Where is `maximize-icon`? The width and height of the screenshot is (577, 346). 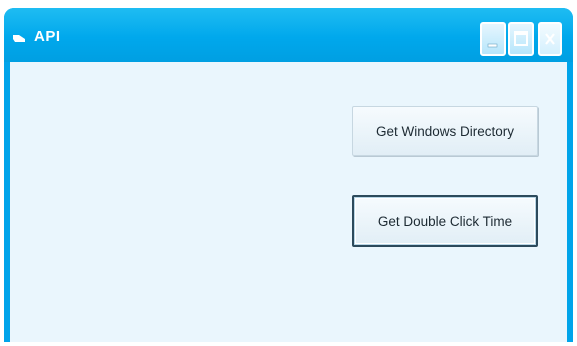
maximize-icon is located at coordinates (521, 38).